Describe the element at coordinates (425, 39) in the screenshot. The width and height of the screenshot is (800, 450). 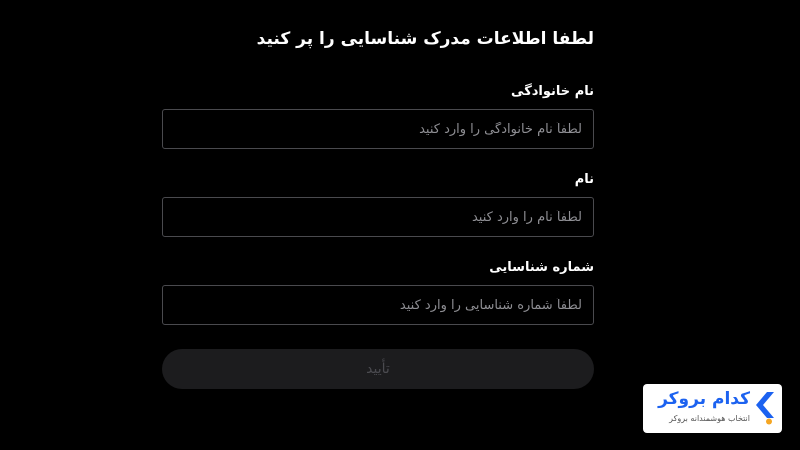
I see `form-title: لطفا اطلاعات مدرک شناسایی را پر کنید` at that location.